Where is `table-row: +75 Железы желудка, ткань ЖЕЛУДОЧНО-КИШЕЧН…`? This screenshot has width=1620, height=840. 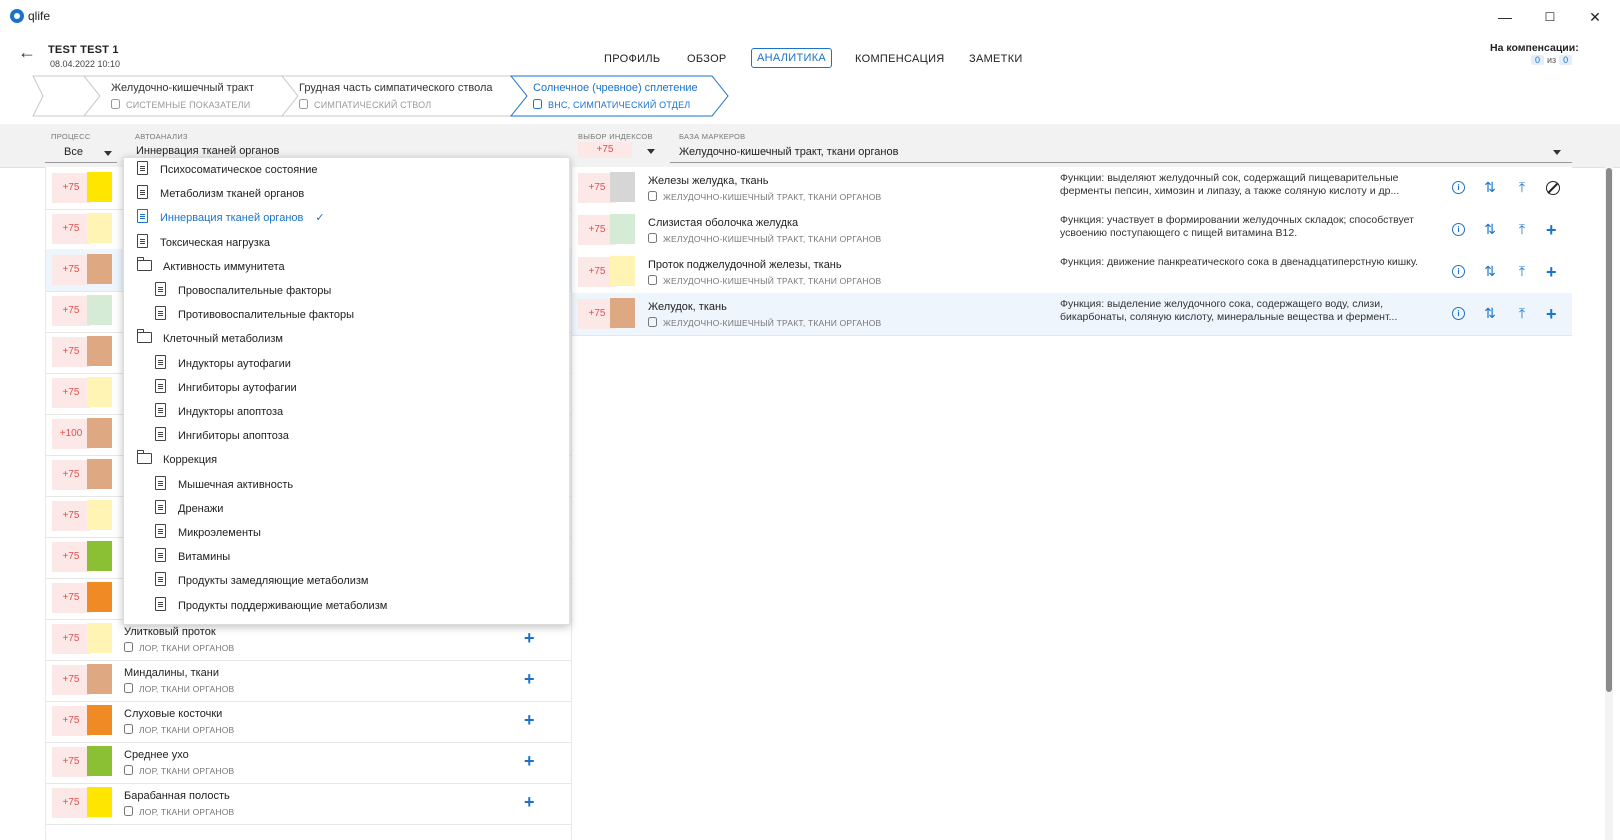 table-row: +75 Железы желудка, ткань ЖЕЛУДОЧНО-КИШЕЧН… is located at coordinates (1072, 188).